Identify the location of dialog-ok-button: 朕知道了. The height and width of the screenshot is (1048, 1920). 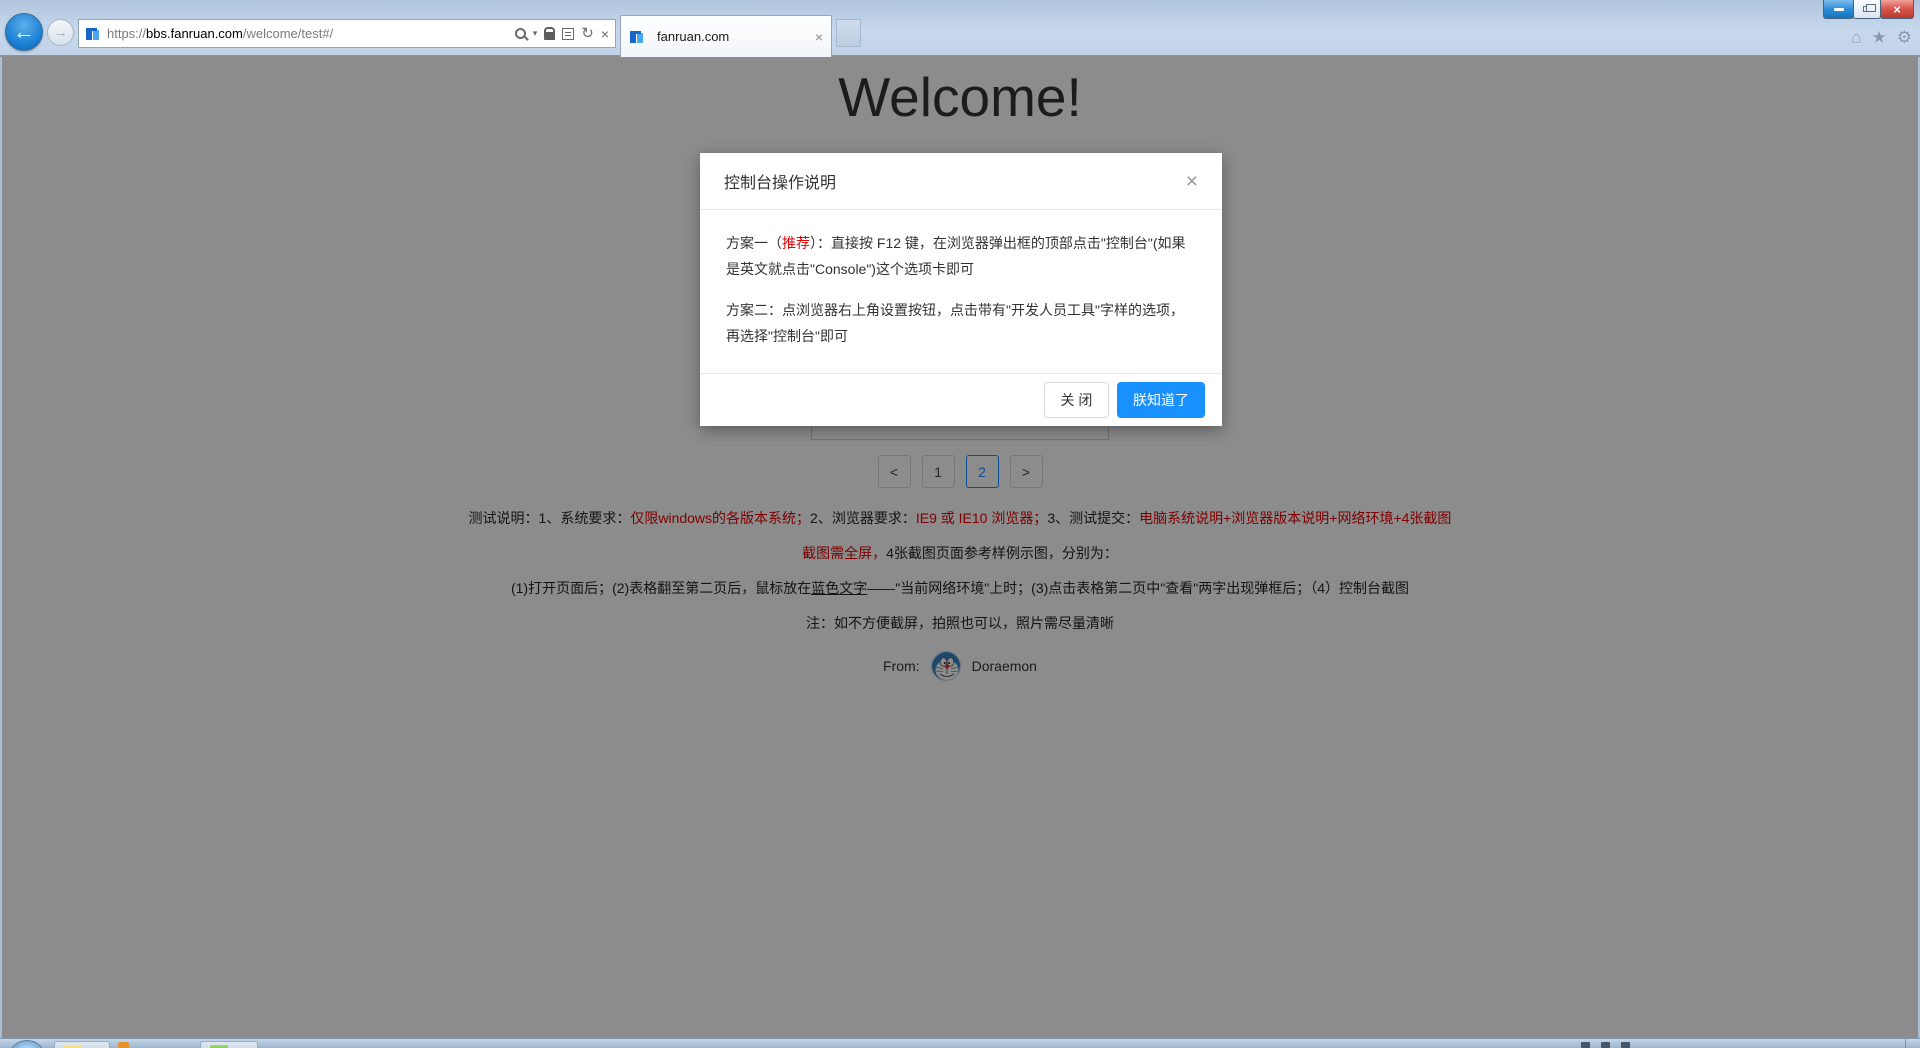
(1161, 400).